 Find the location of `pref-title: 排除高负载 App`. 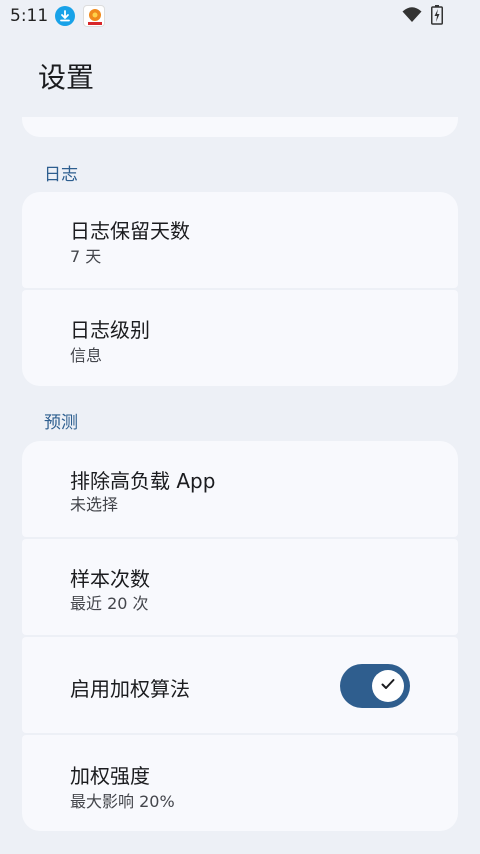

pref-title: 排除高负载 App is located at coordinates (143, 481).